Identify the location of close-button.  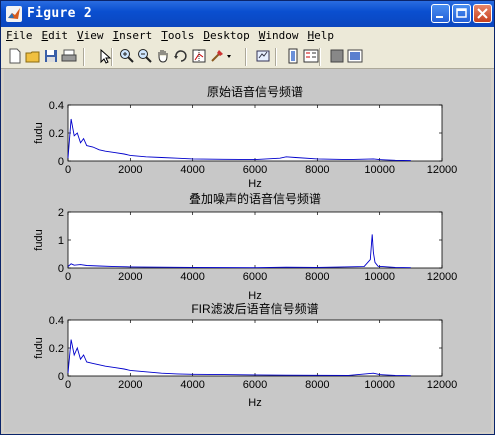
(482, 13).